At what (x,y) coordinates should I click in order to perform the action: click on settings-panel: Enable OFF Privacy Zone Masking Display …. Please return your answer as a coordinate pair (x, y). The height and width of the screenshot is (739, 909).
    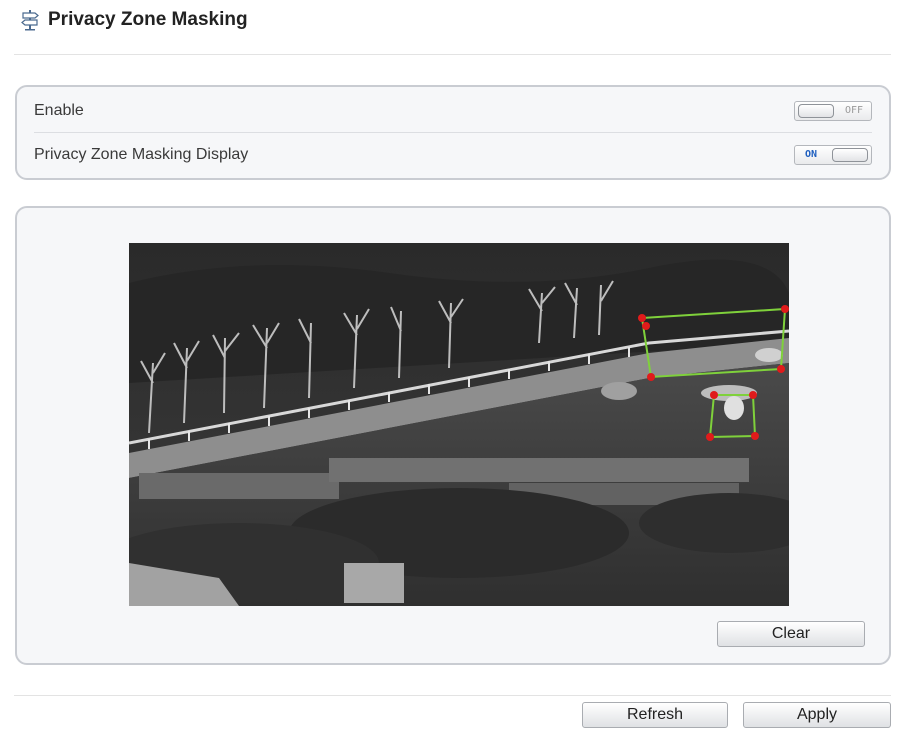
    Looking at the image, I should click on (453, 132).